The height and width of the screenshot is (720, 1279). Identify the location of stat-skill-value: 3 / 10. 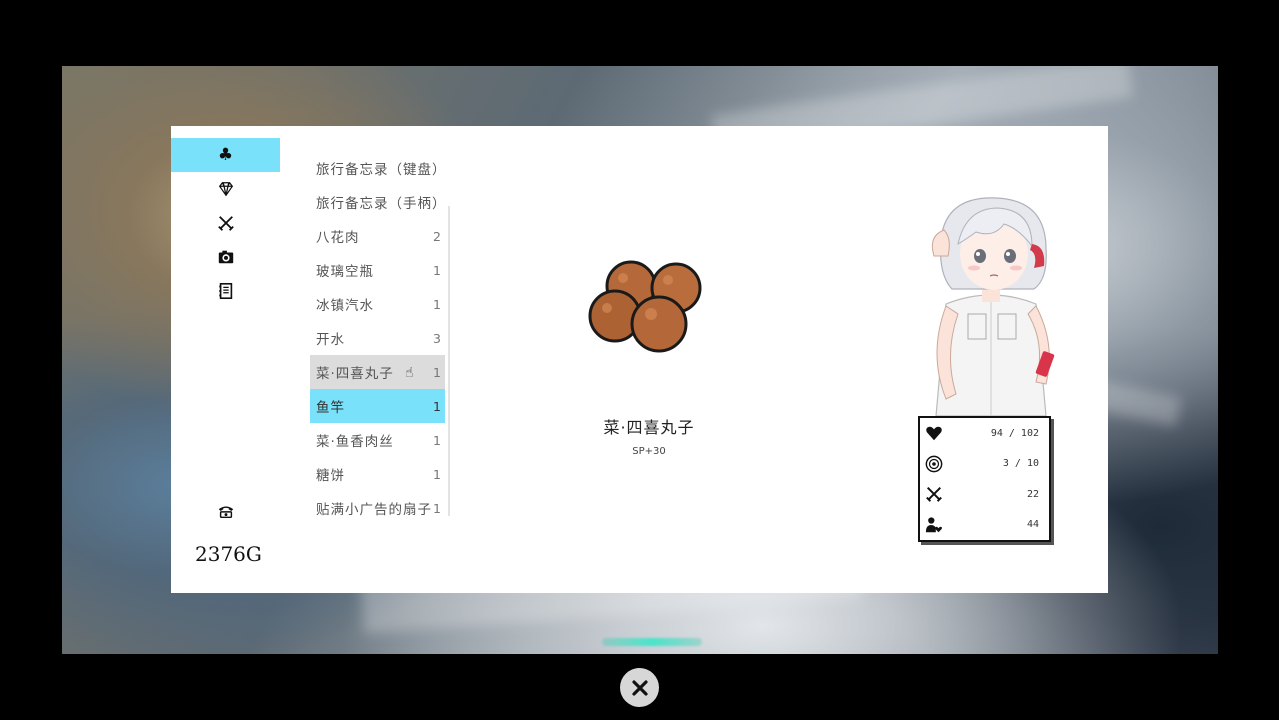
(1020, 464).